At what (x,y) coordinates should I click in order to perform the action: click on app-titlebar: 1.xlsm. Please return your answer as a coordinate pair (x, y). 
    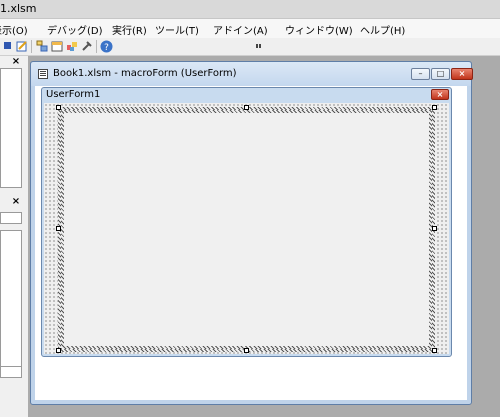
    Looking at the image, I should click on (250, 9).